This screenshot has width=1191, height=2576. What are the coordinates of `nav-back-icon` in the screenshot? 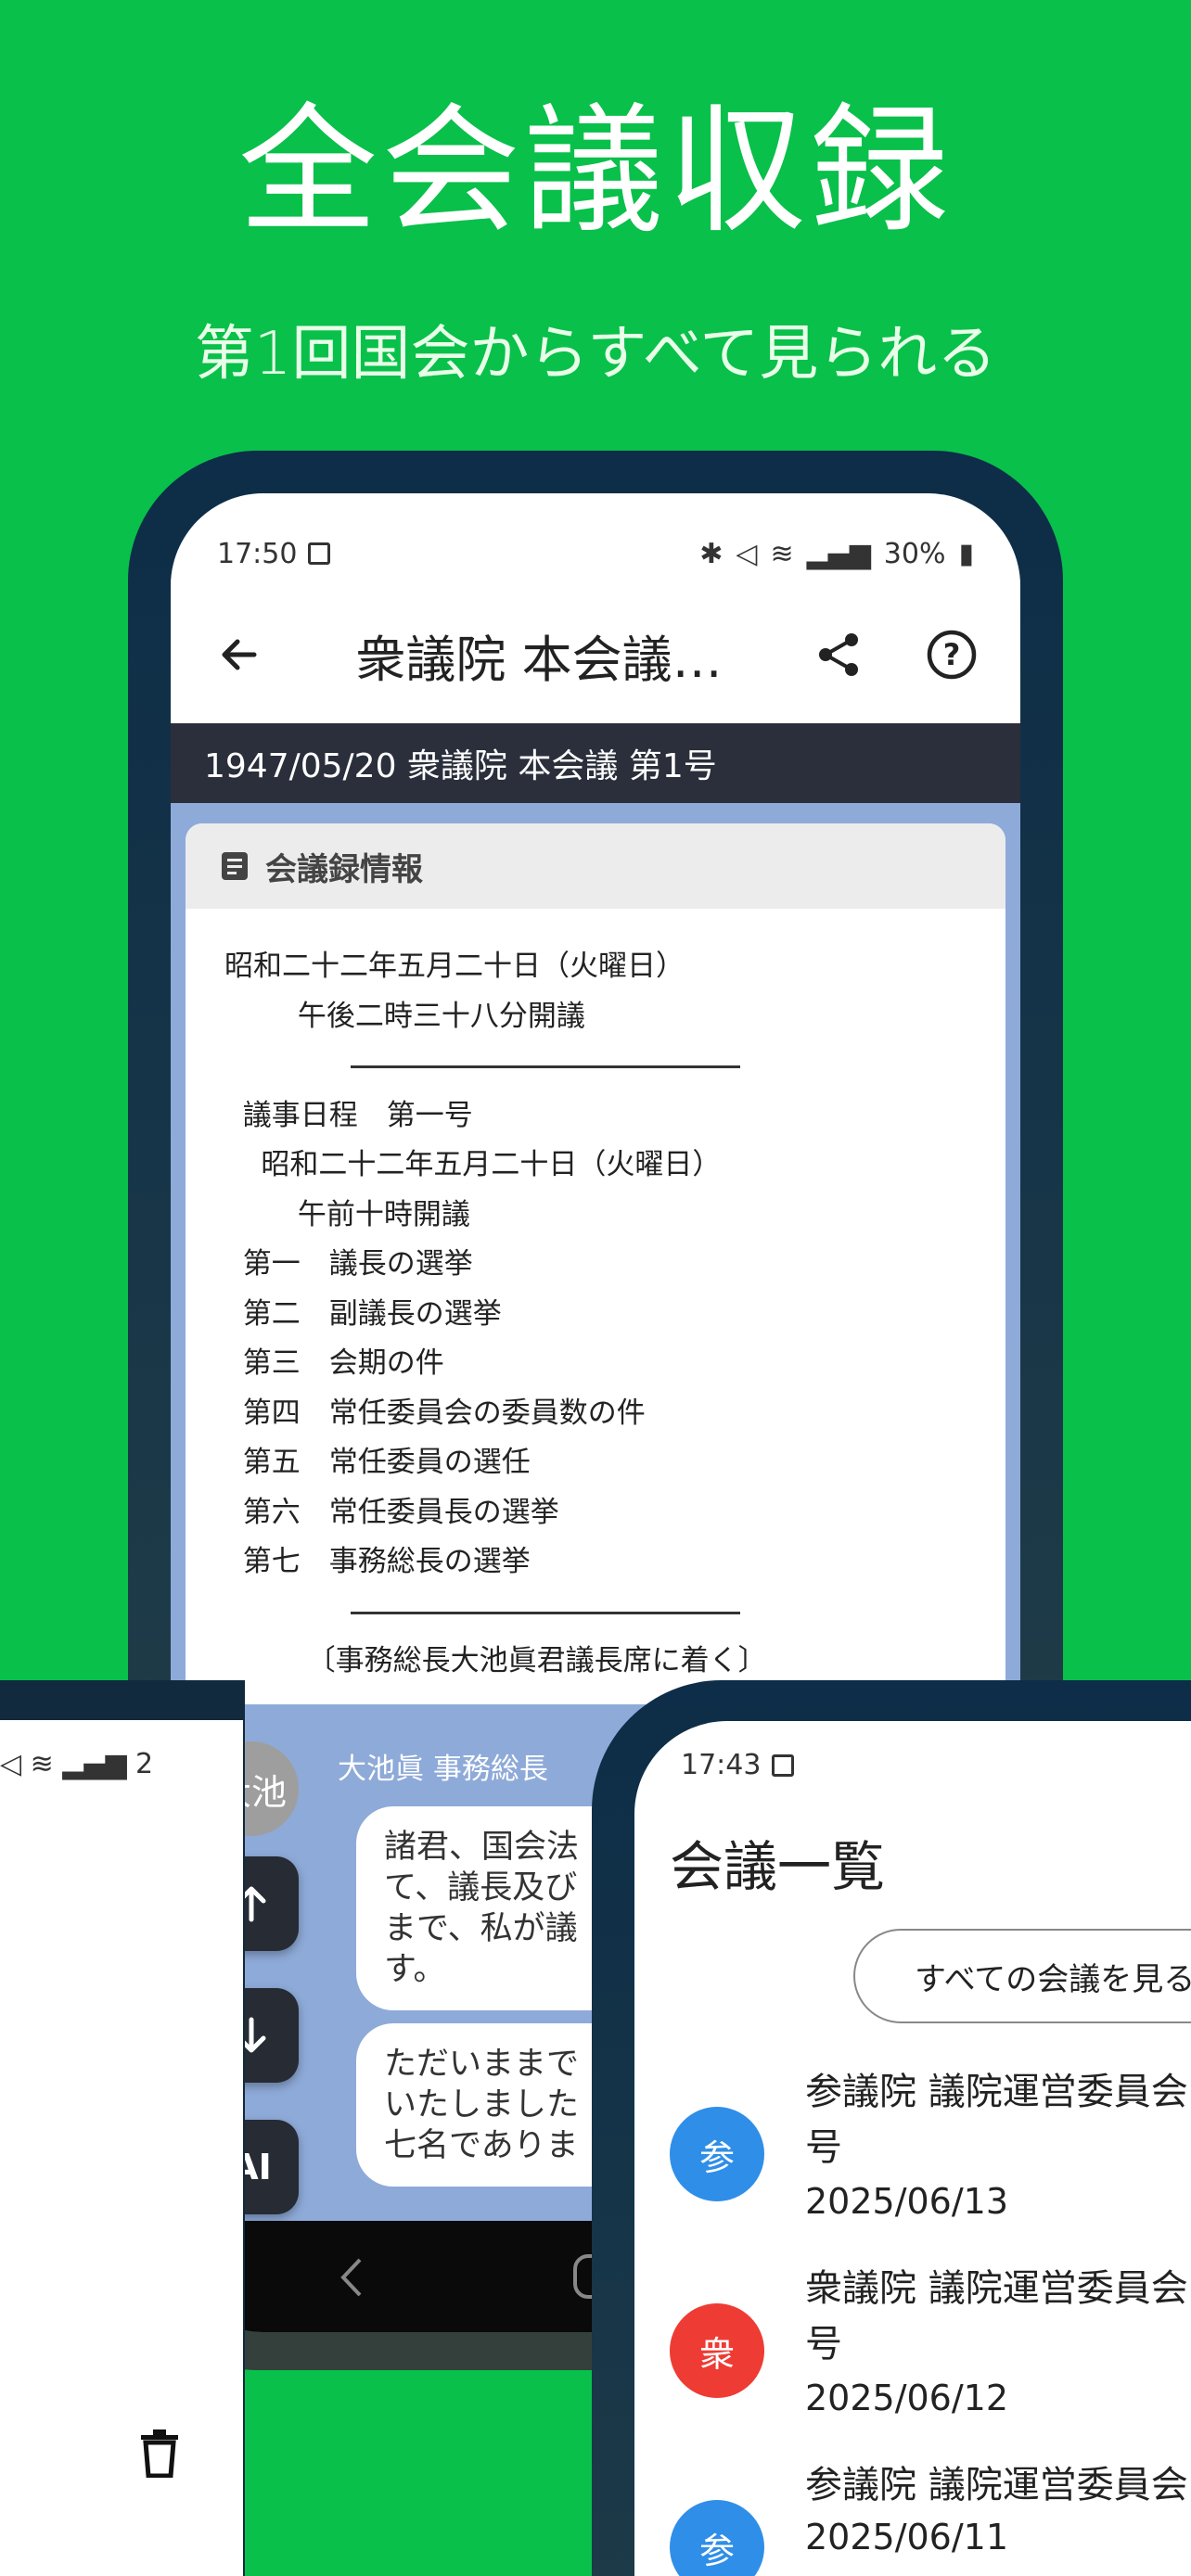 It's located at (351, 2277).